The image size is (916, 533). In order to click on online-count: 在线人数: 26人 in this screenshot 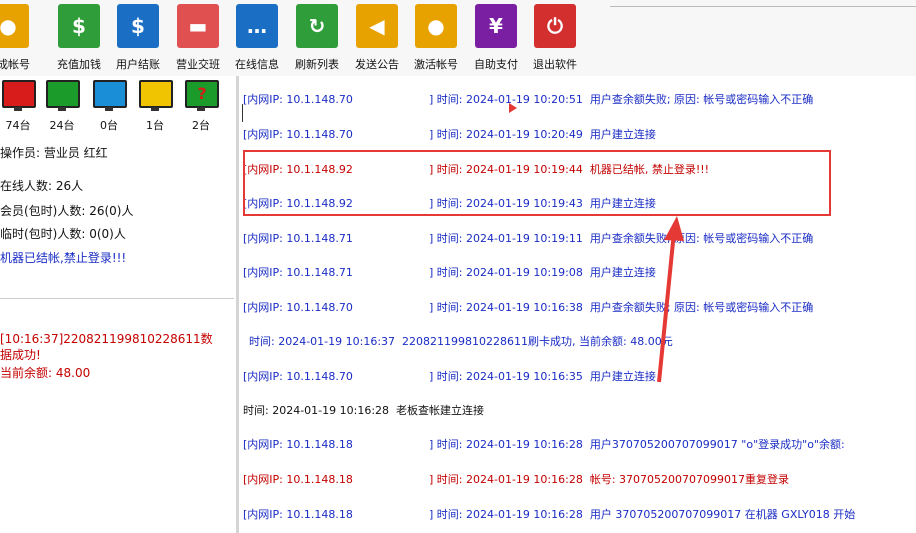, I will do `click(42, 186)`.